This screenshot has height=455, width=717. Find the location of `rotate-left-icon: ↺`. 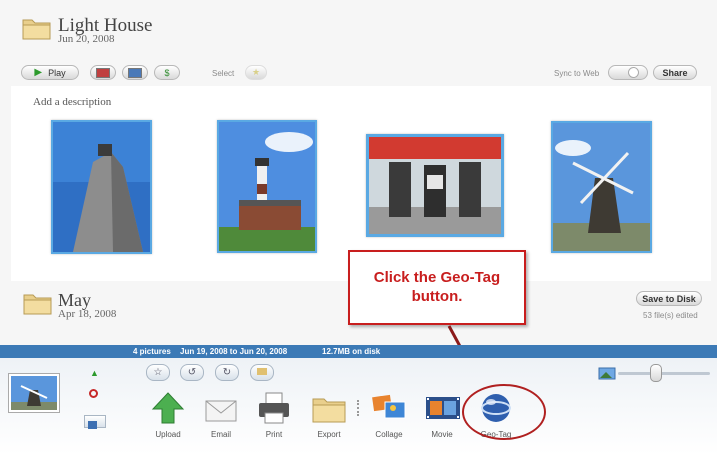

rotate-left-icon: ↺ is located at coordinates (192, 372).